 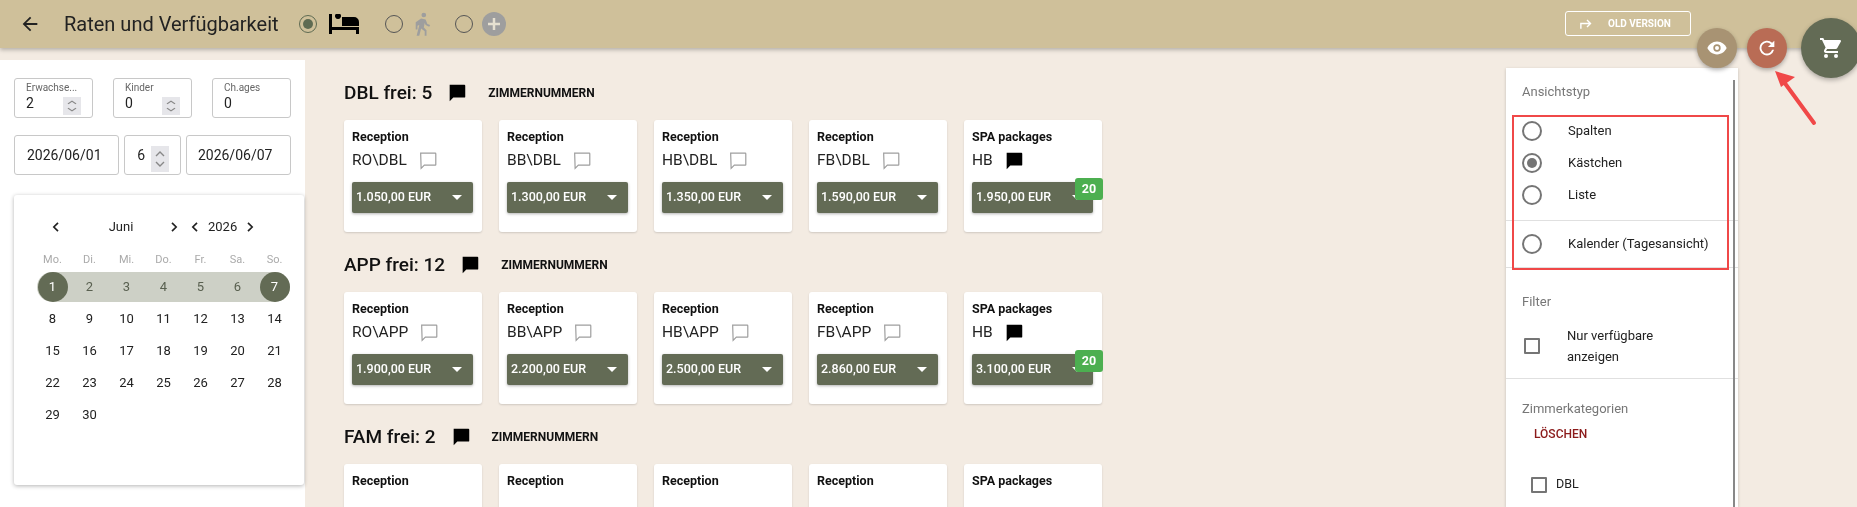 I want to click on rate-name: BB\APP, so click(x=535, y=333).